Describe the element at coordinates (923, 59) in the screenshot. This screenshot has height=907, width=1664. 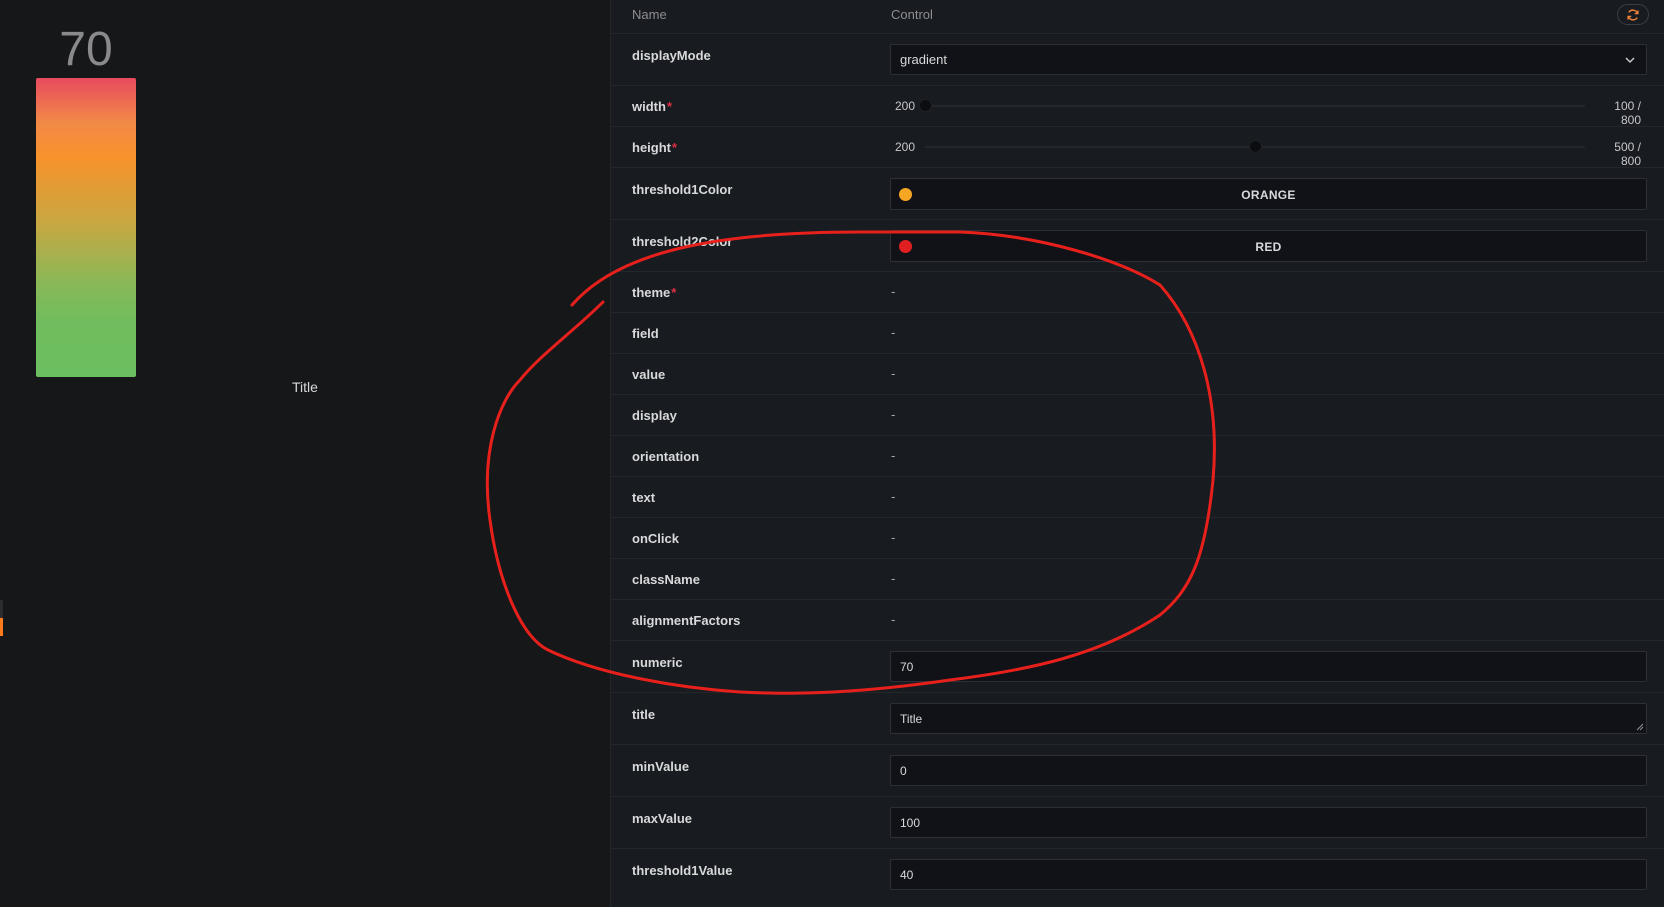
I see `select-value: gradient` at that location.